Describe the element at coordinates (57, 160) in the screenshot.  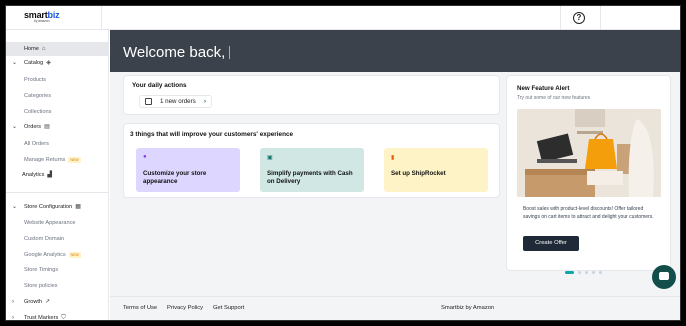
I see `sidebar-item-manage-returns: Manage Returns NEW` at that location.